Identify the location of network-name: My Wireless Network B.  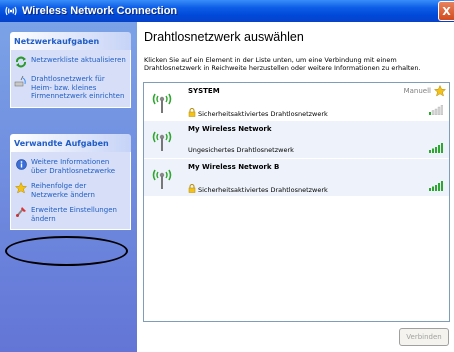
(234, 167).